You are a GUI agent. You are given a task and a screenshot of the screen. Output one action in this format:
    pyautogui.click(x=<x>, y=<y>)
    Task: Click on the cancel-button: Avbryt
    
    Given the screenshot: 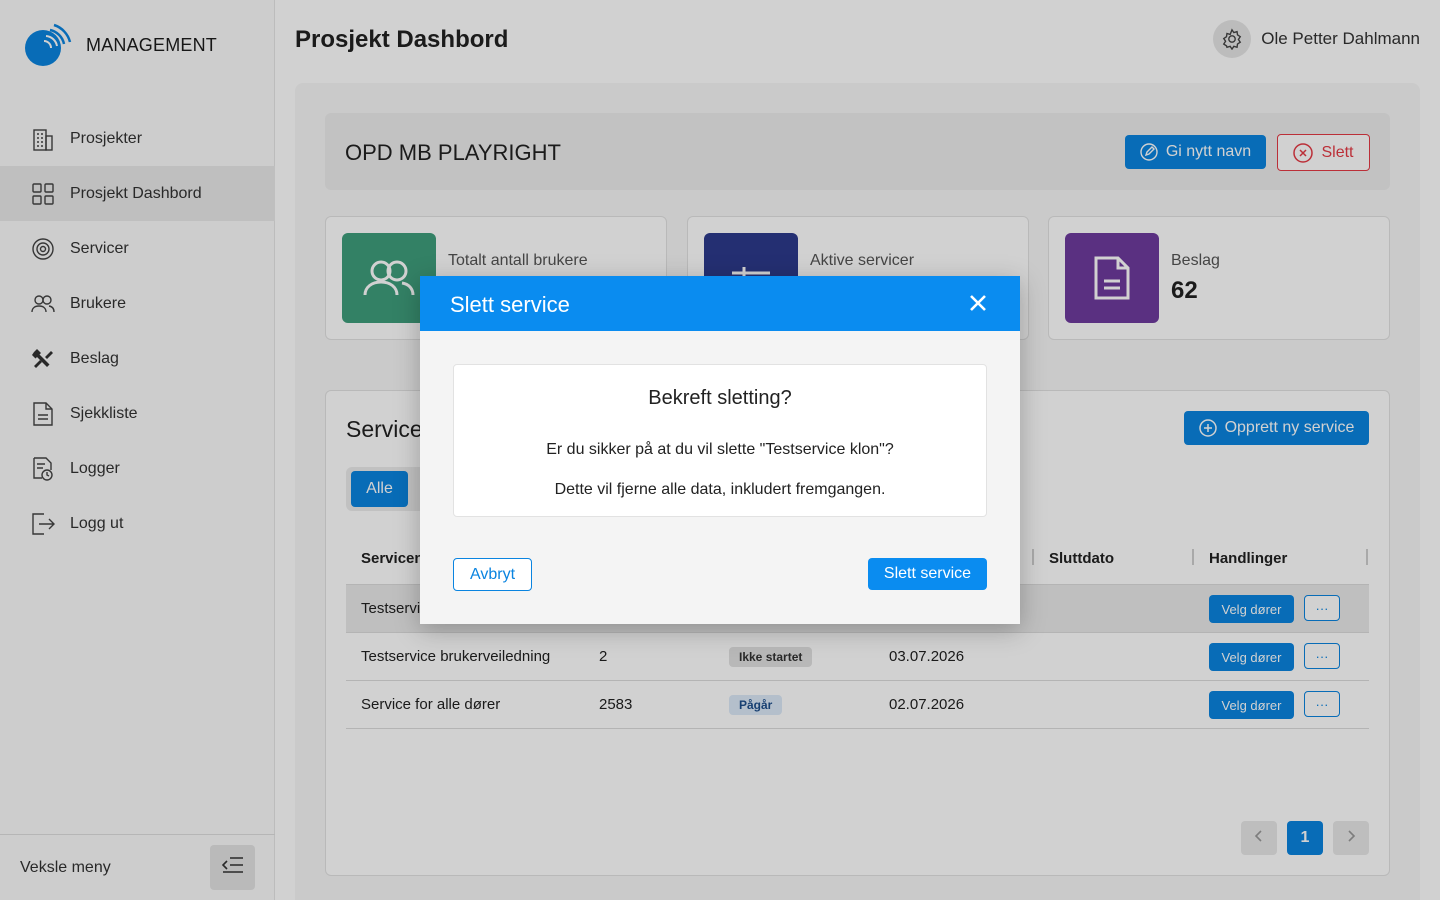 What is the action you would take?
    pyautogui.click(x=492, y=574)
    